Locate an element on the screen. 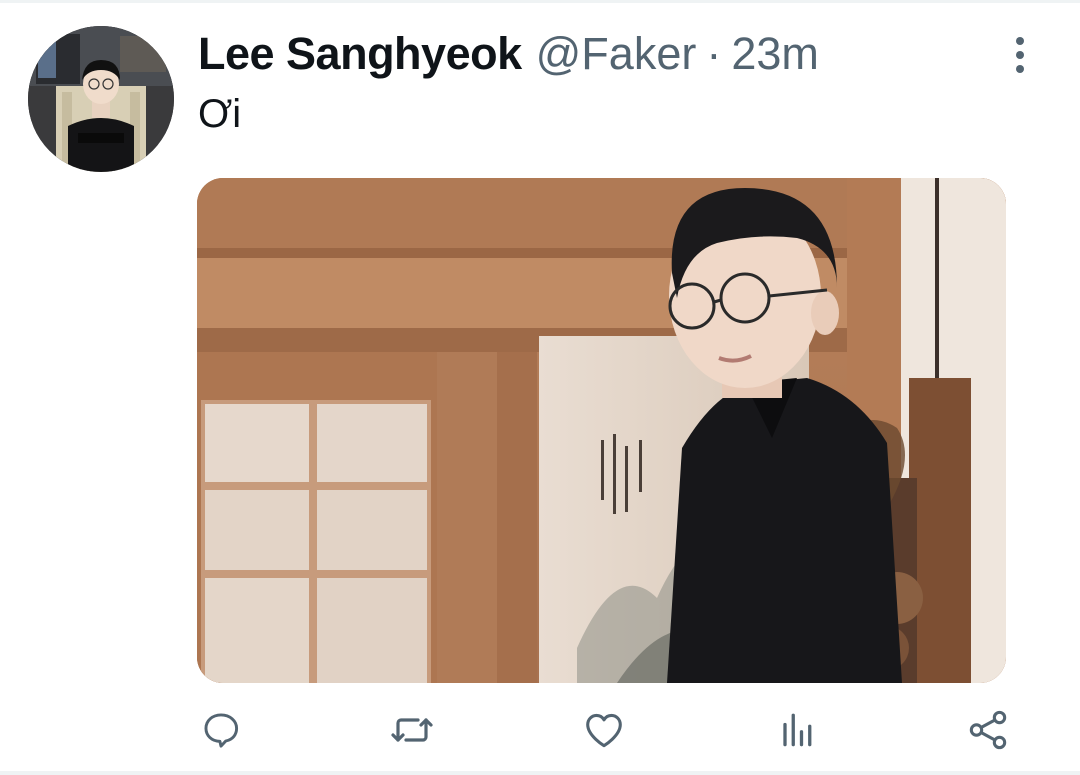  retweet-button is located at coordinates (412, 730).